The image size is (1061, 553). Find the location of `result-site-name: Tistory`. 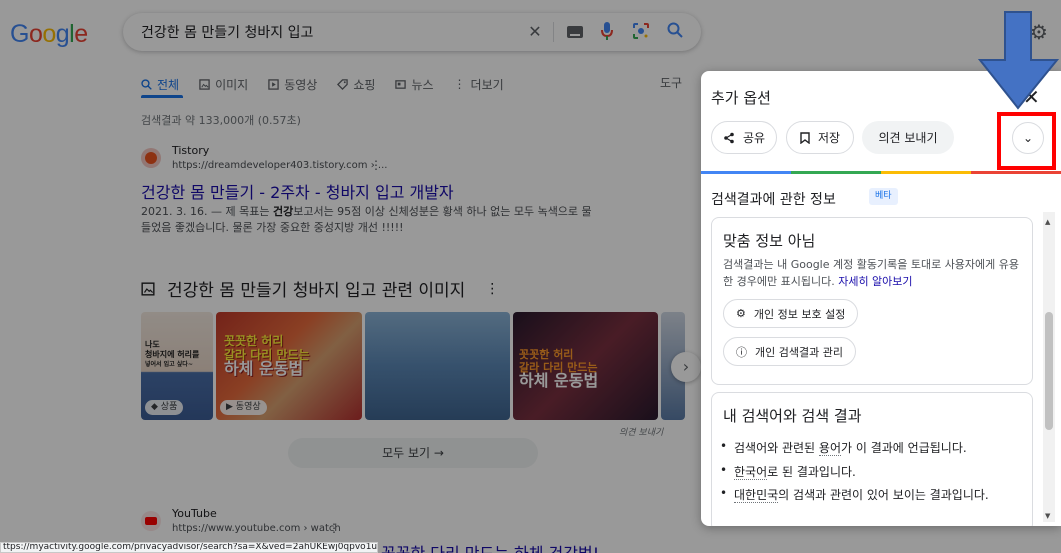

result-site-name: Tistory is located at coordinates (191, 150).